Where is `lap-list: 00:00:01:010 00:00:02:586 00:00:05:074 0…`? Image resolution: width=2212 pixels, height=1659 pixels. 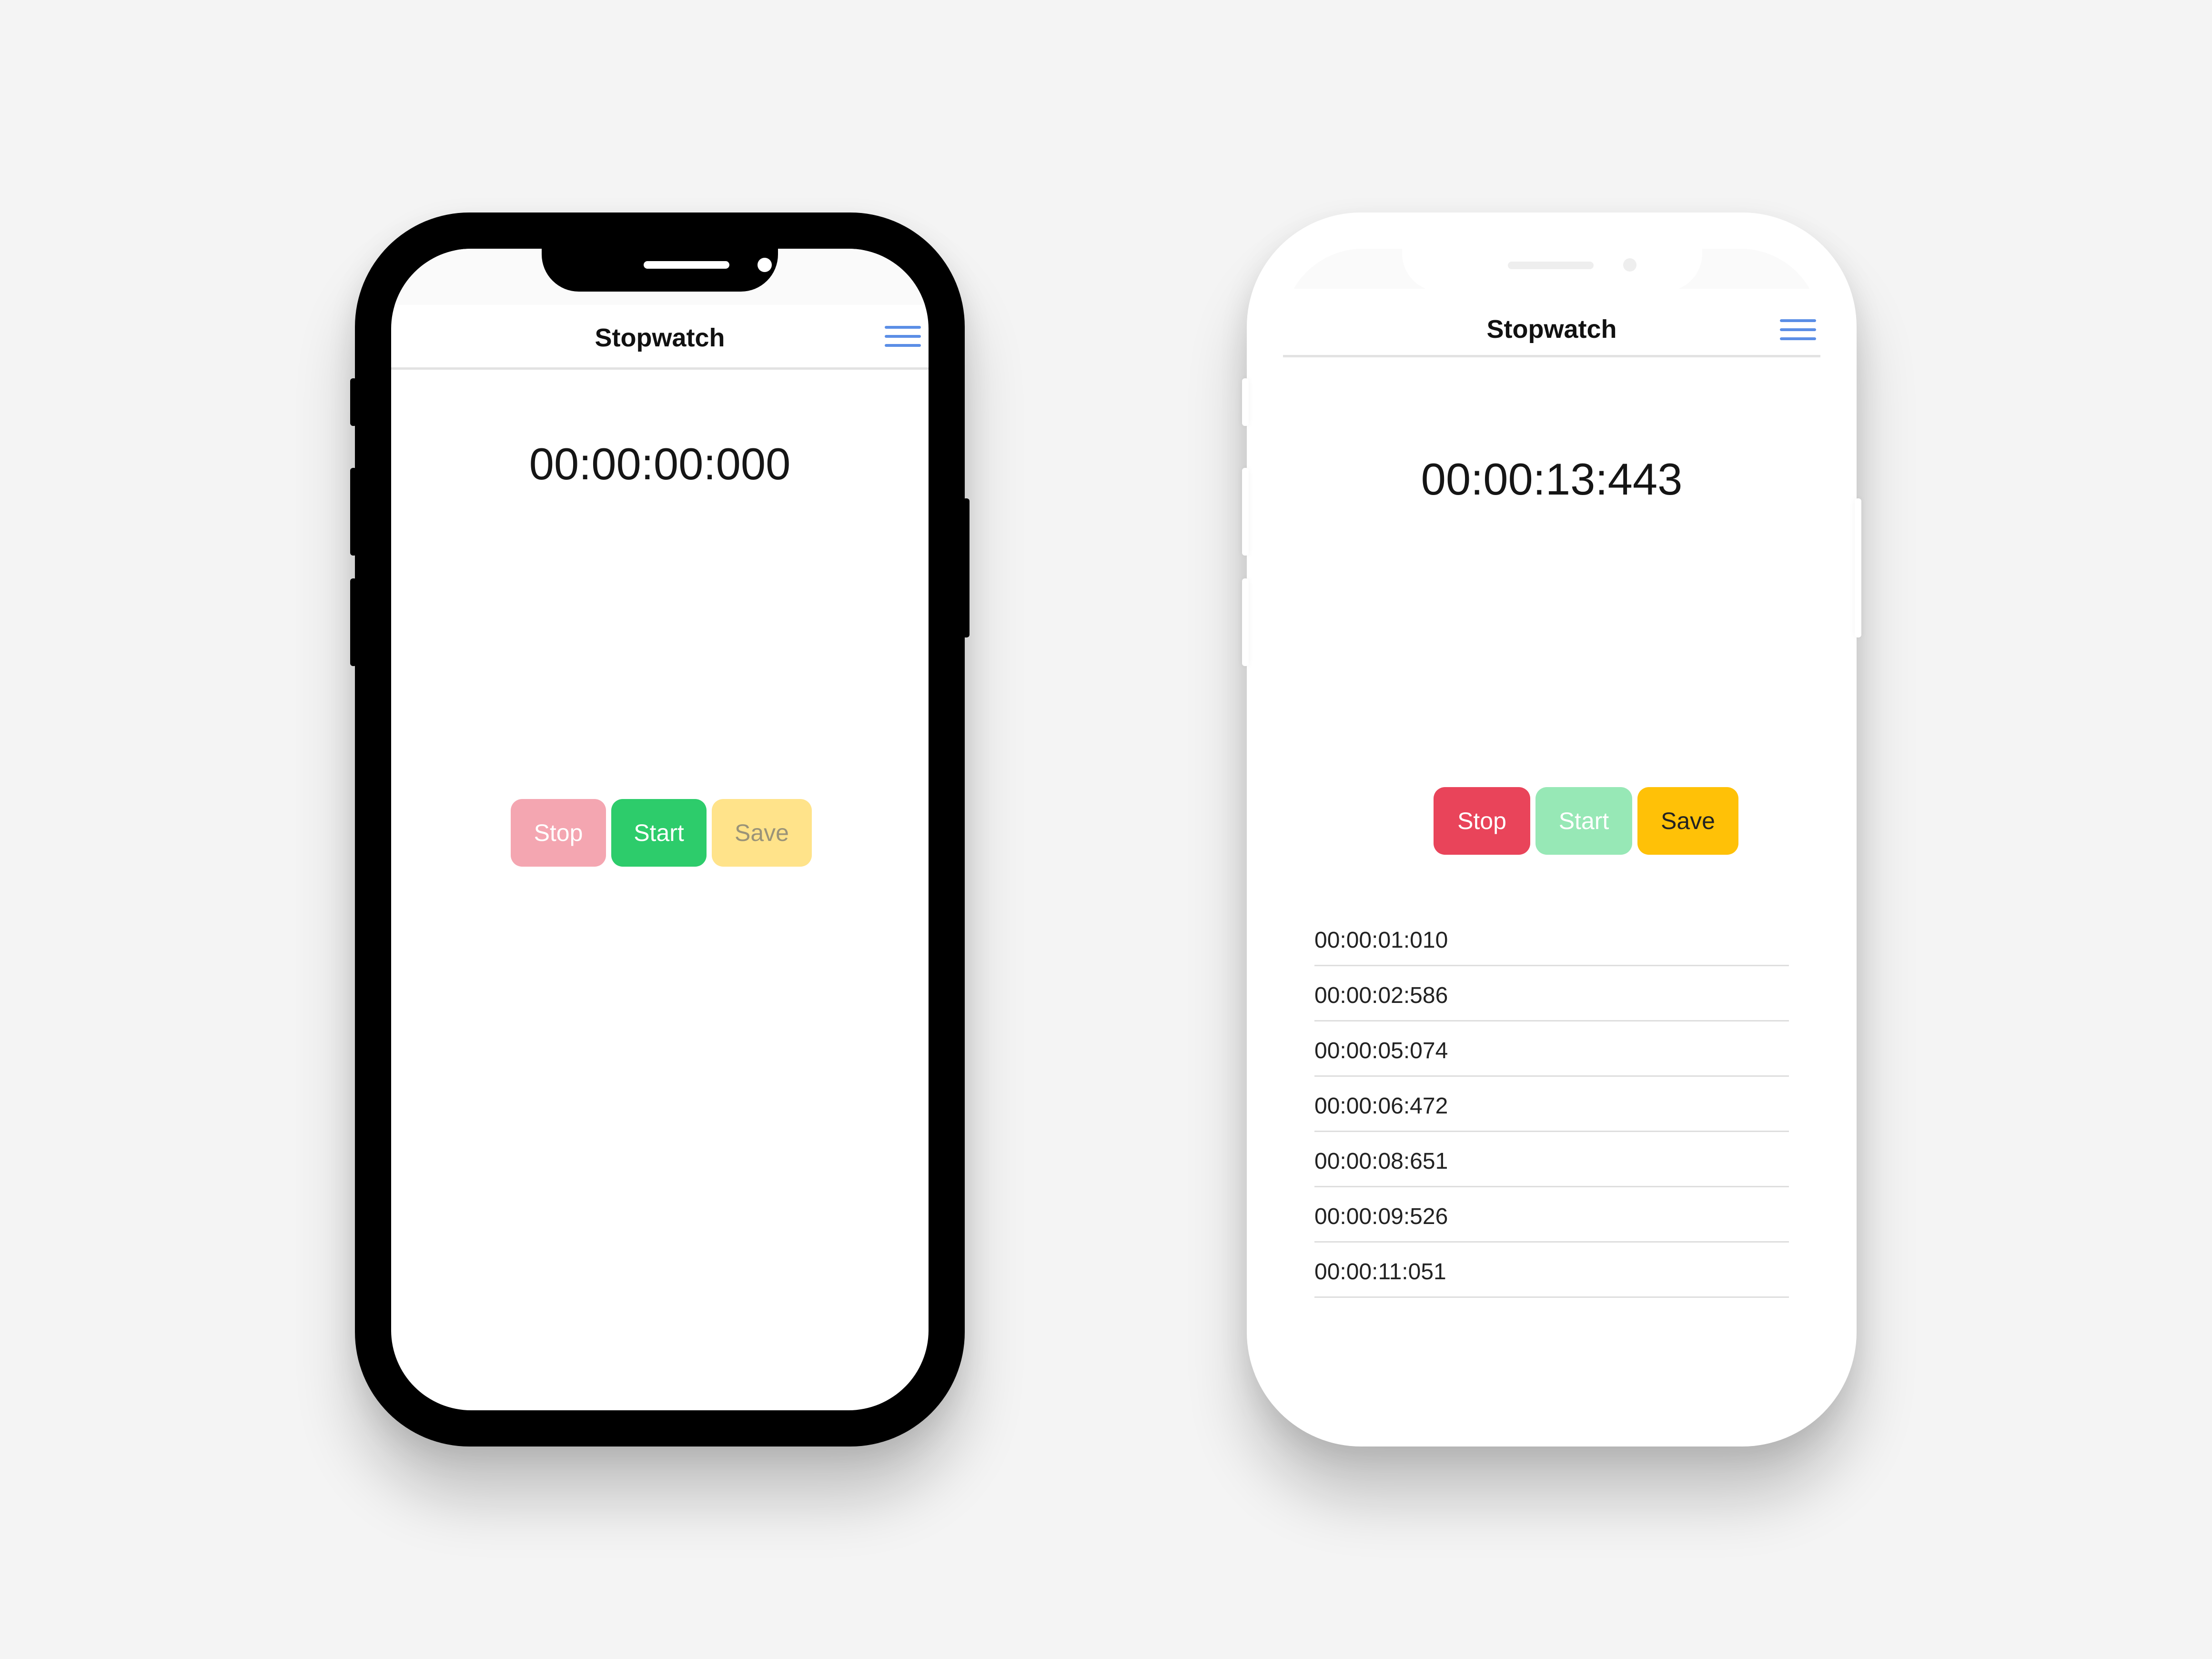 lap-list: 00:00:01:010 00:00:02:586 00:00:05:074 0… is located at coordinates (1552, 1105).